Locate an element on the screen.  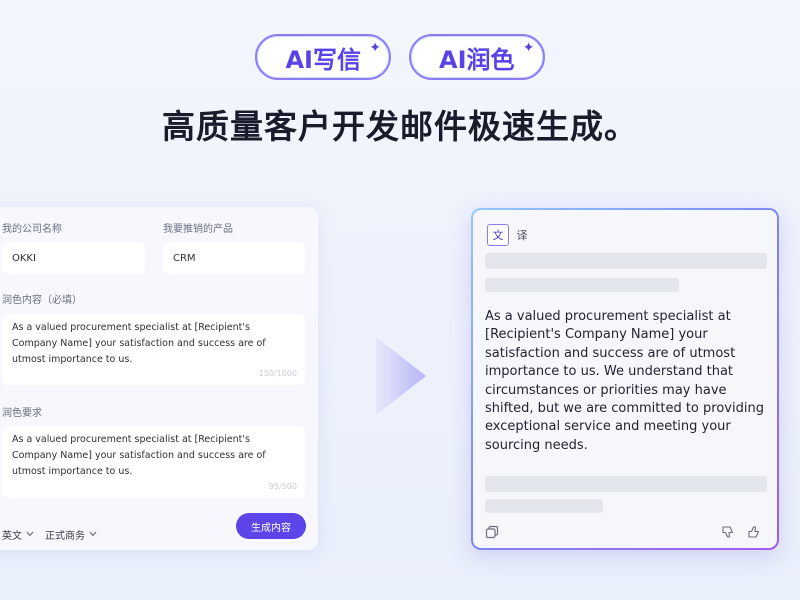
translate-toggle: 译 is located at coordinates (522, 235).